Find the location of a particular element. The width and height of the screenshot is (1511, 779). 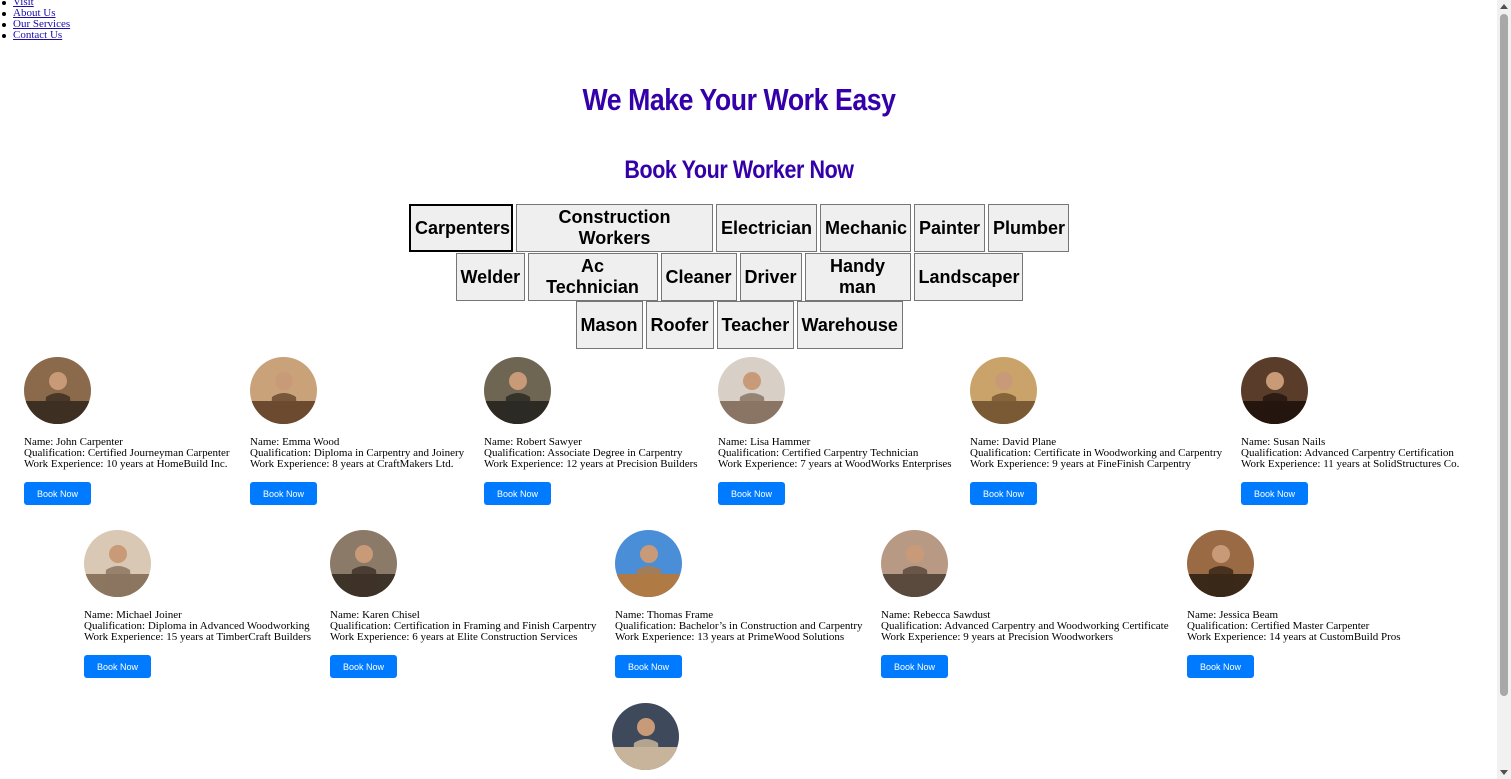

category-mechanic-button: Mechanic is located at coordinates (865, 228).